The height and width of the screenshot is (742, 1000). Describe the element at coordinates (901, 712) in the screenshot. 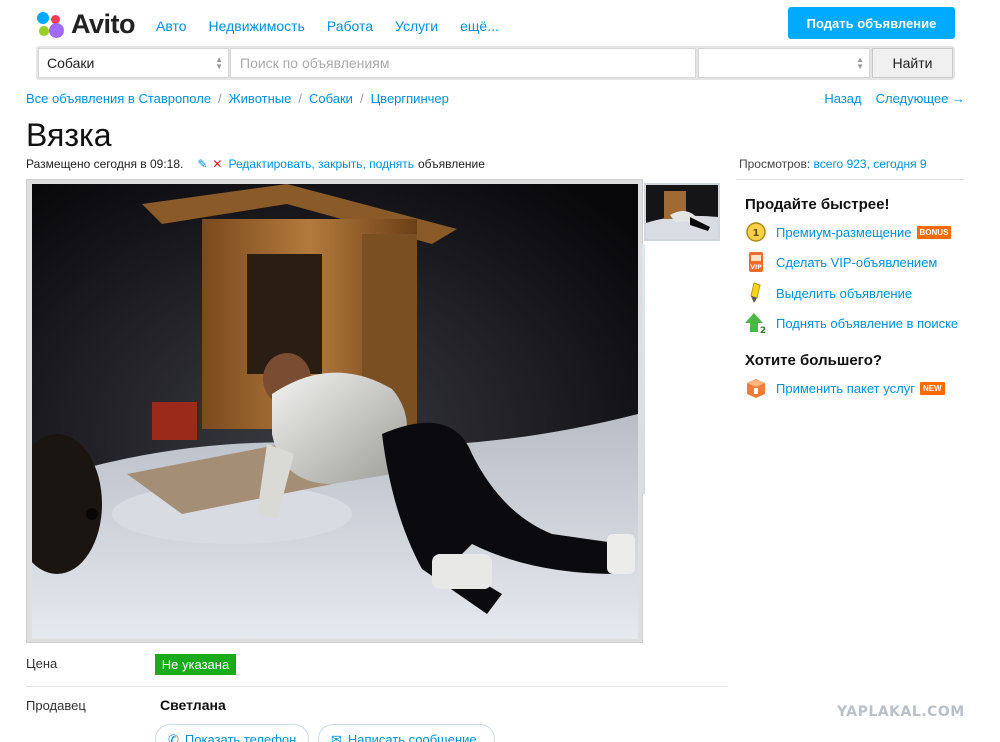

I see `watermark: YAPLAKAL.COM` at that location.